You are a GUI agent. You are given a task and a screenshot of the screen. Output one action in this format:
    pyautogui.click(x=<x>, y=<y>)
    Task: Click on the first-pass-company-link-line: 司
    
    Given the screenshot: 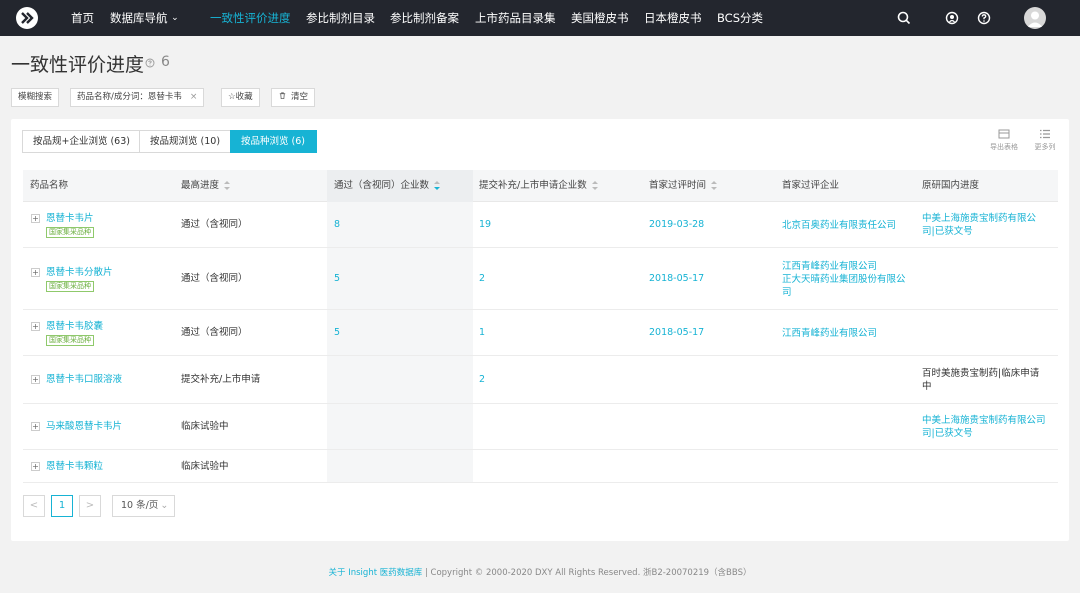 What is the action you would take?
    pyautogui.click(x=844, y=292)
    